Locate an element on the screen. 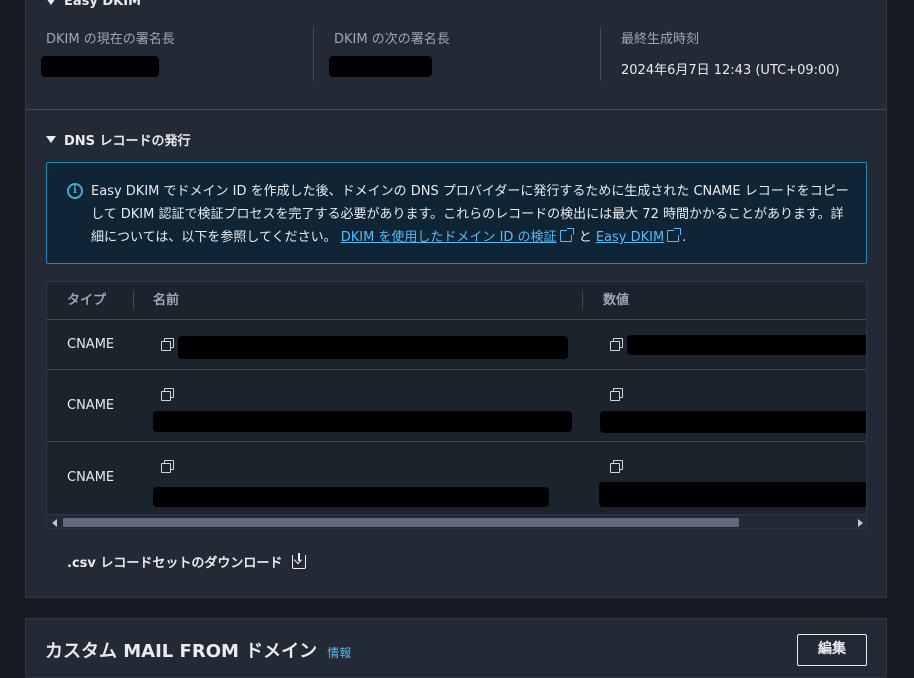 This screenshot has height=678, width=914. current-key-length-label: DKIM の現在の署名長 is located at coordinates (110, 39).